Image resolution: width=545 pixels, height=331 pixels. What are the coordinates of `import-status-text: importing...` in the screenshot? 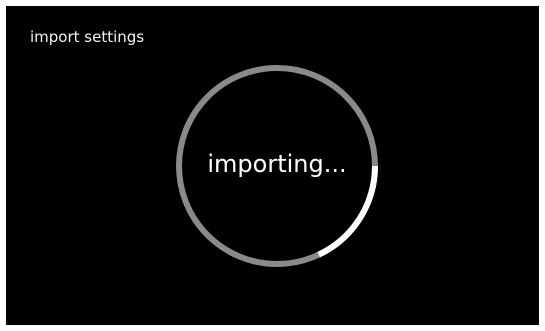 It's located at (277, 164).